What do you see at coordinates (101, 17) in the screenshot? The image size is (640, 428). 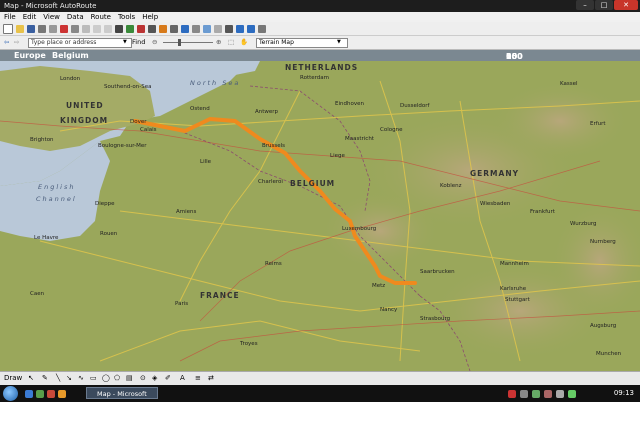 I see `menu-route: Route` at bounding box center [101, 17].